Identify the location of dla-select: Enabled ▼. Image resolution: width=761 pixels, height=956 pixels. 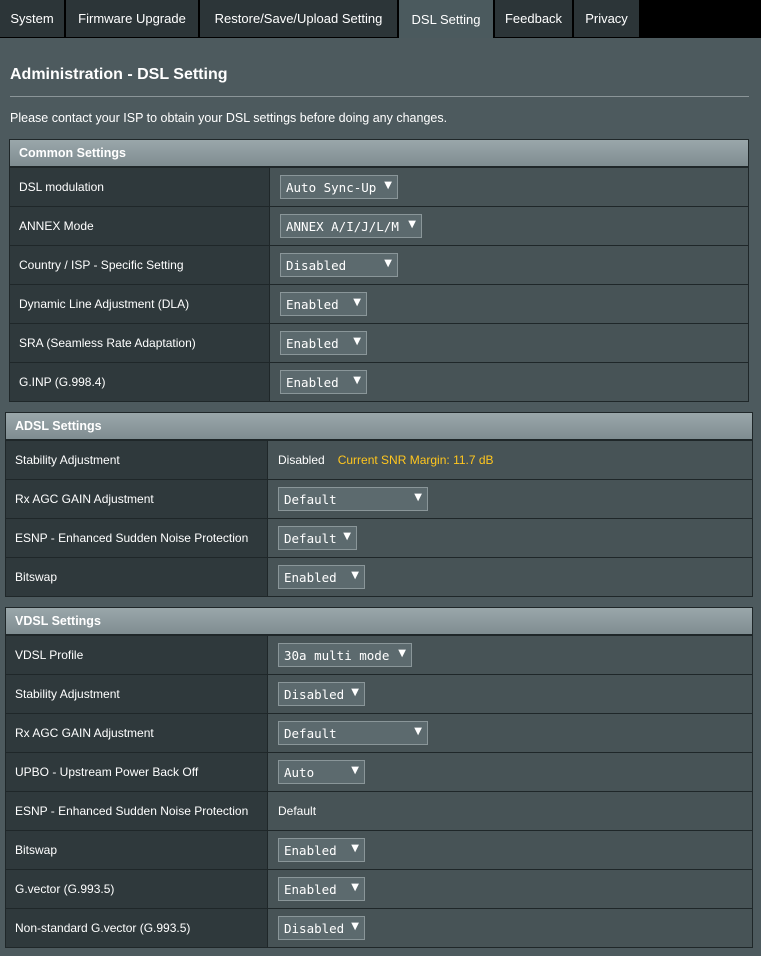
(323, 304).